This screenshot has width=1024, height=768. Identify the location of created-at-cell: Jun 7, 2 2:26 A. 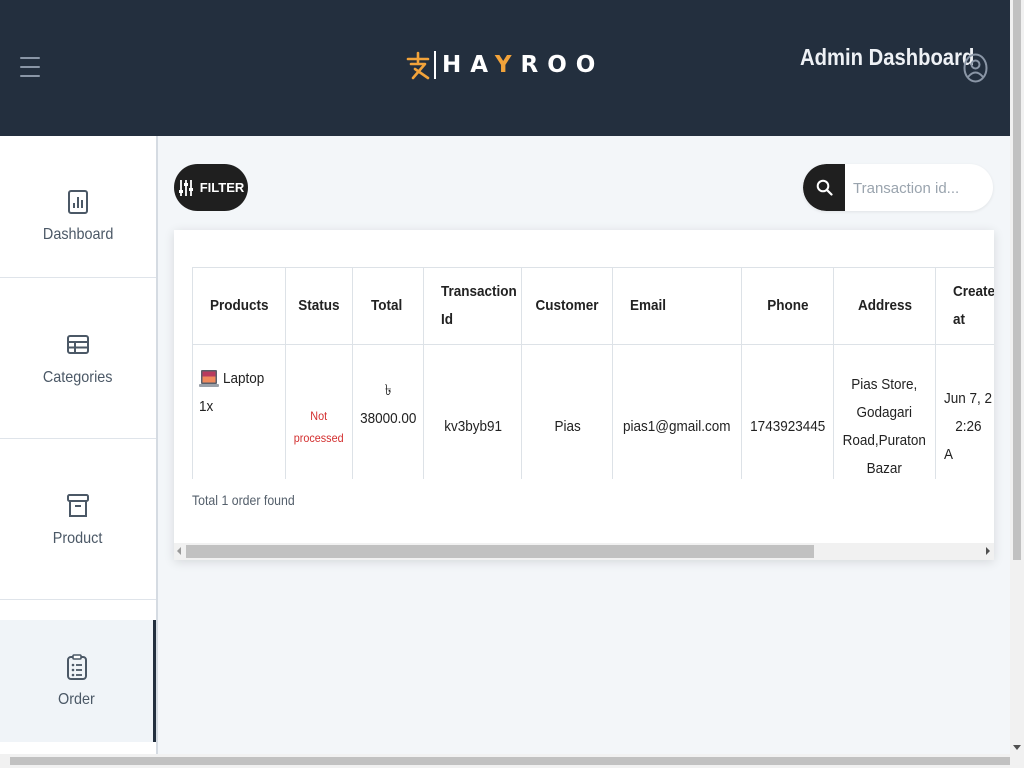
(964, 411).